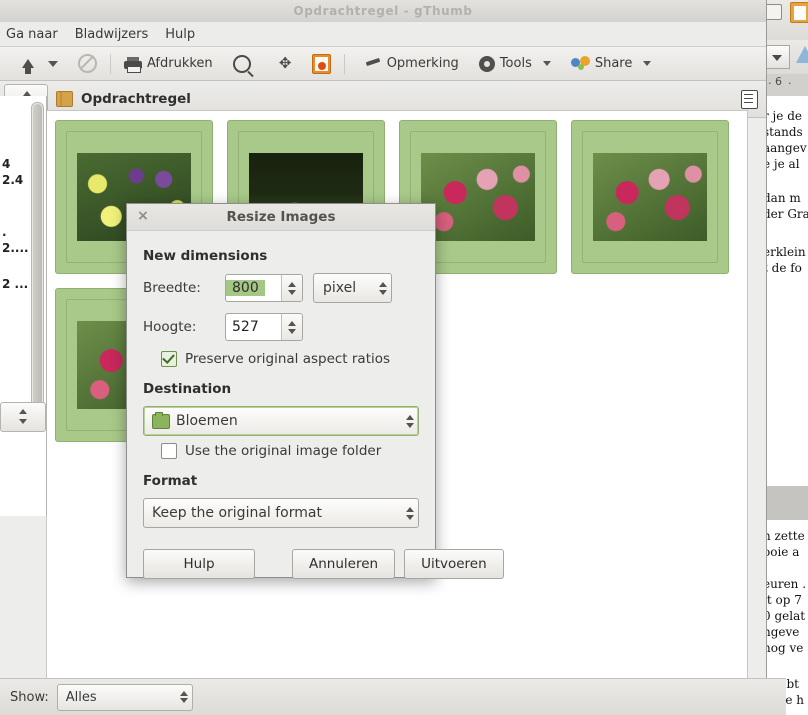  What do you see at coordinates (172, 288) in the screenshot?
I see `width-label: Breedte:` at bounding box center [172, 288].